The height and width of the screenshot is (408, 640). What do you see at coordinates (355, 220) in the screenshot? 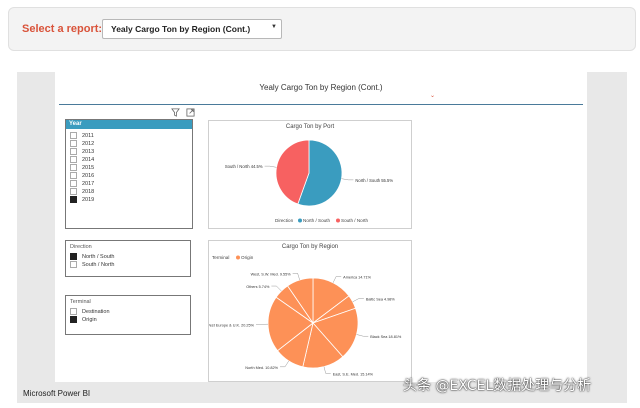
I see `legend-entry: South / North` at bounding box center [355, 220].